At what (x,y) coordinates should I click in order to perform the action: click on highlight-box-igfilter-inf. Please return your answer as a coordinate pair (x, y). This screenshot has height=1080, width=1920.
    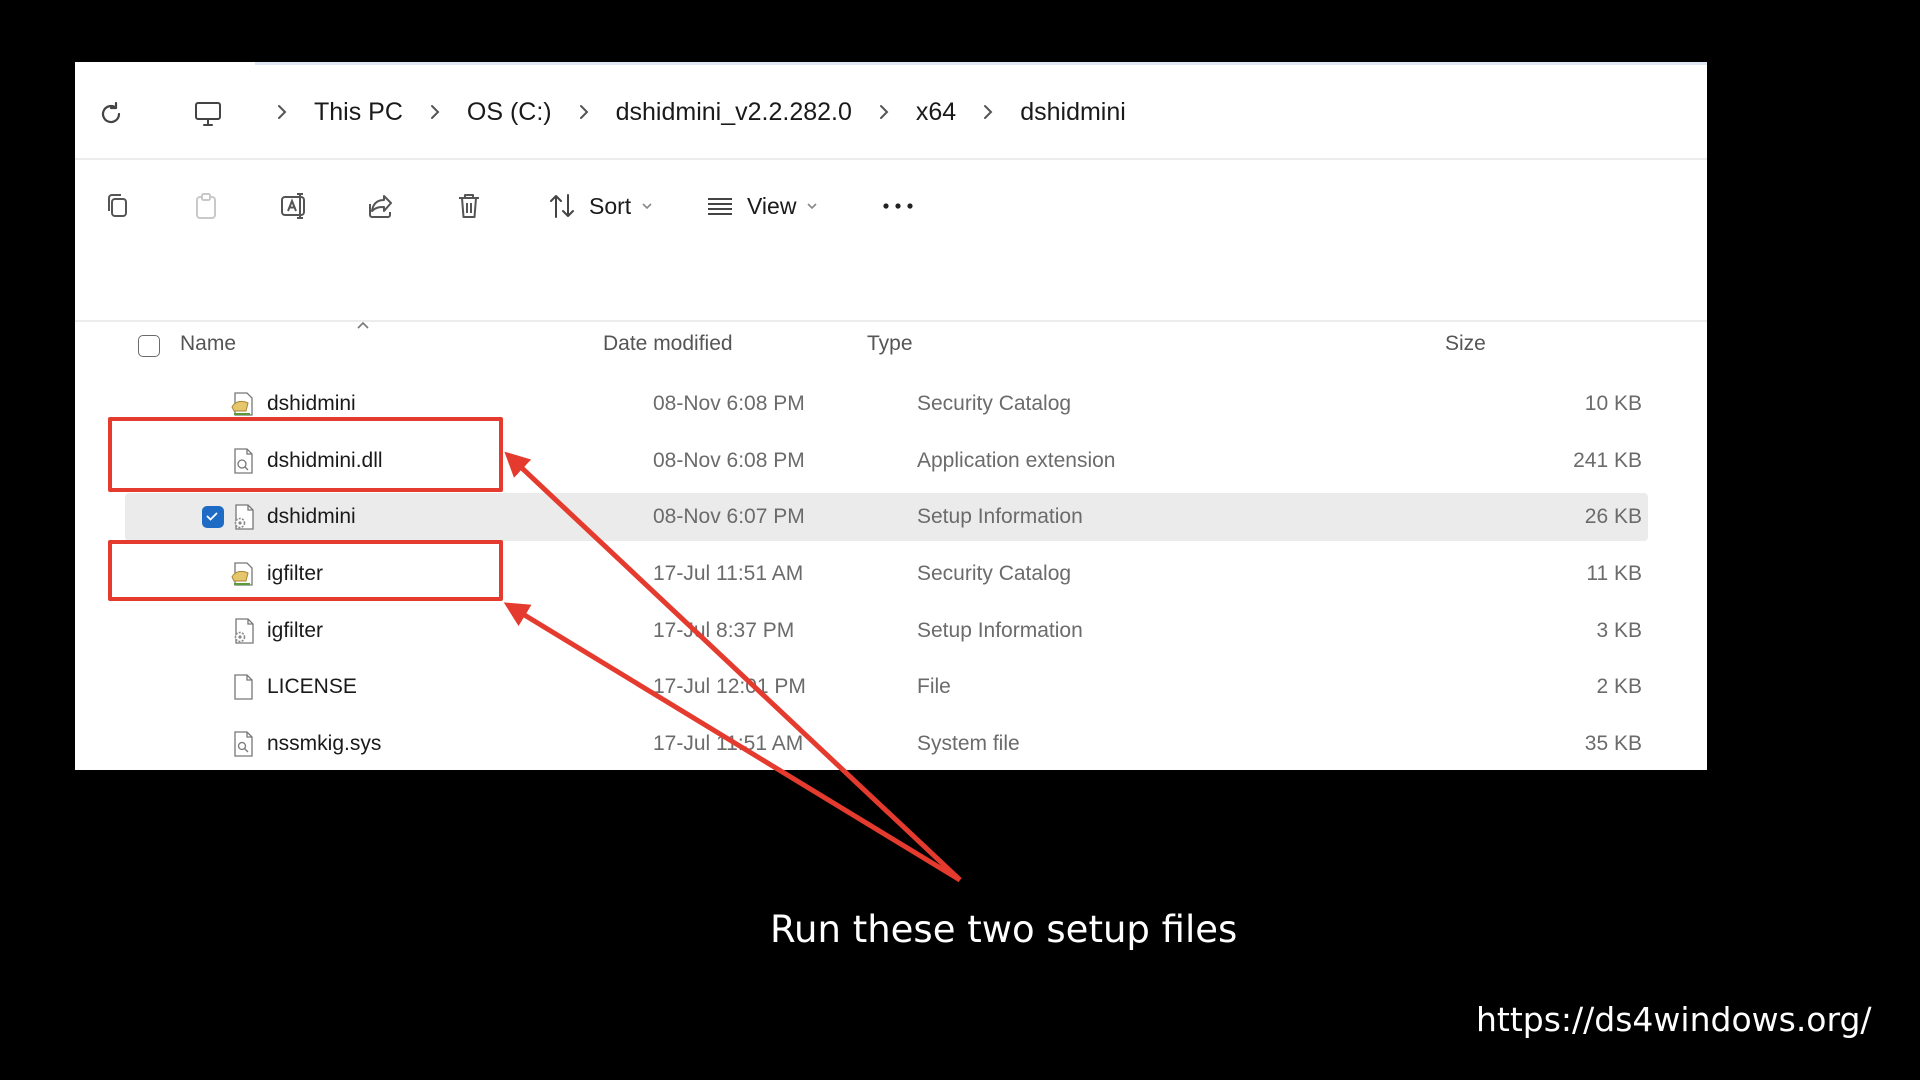
    Looking at the image, I should click on (305, 570).